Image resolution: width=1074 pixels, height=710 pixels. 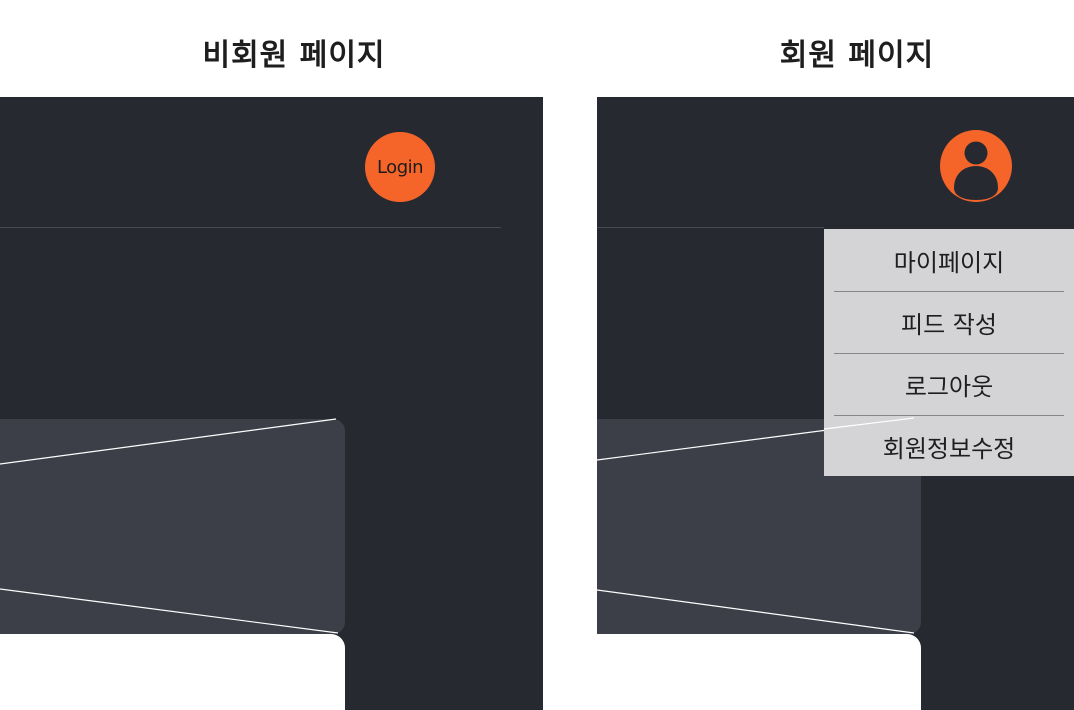 What do you see at coordinates (857, 55) in the screenshot?
I see `member-page-title: 회원 페이지` at bounding box center [857, 55].